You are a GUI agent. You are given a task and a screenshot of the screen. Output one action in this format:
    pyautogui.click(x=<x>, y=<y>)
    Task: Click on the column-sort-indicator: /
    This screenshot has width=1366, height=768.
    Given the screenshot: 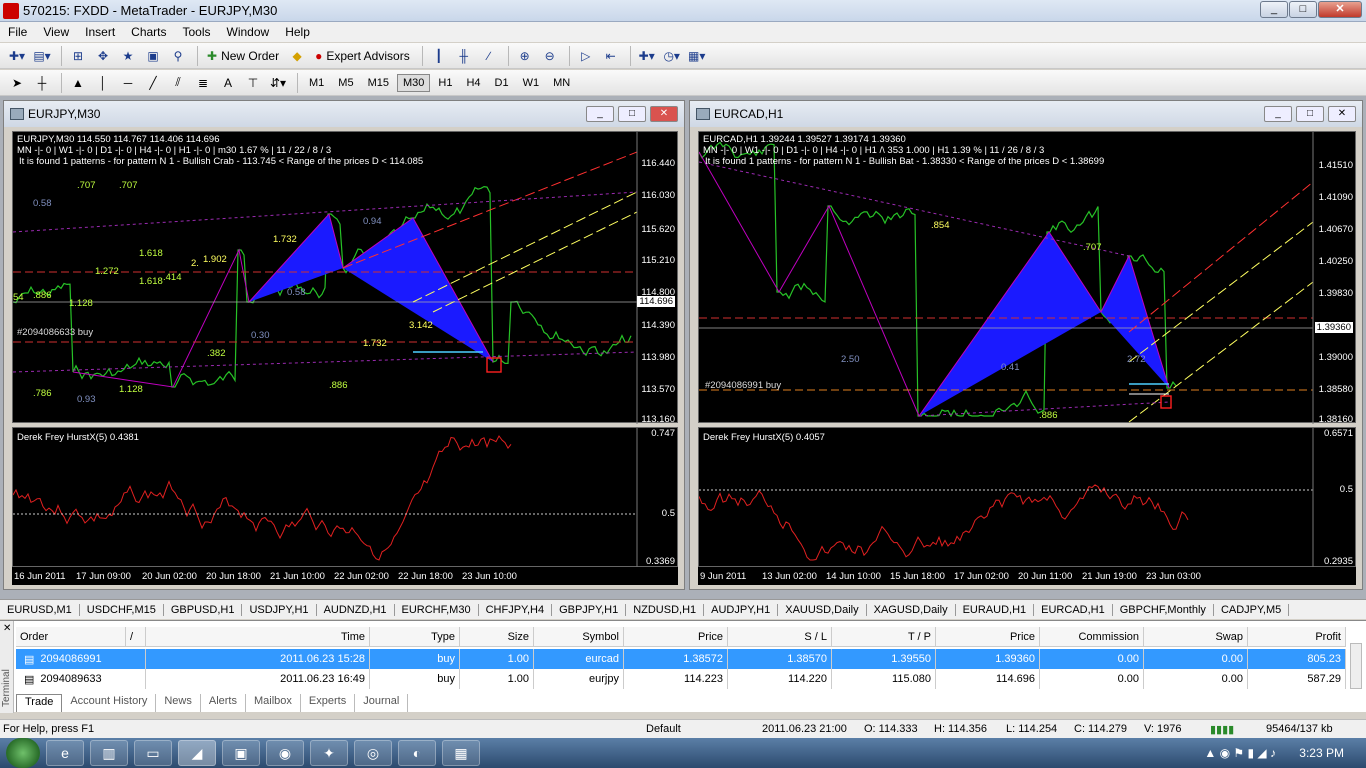 What is the action you would take?
    pyautogui.click(x=136, y=636)
    